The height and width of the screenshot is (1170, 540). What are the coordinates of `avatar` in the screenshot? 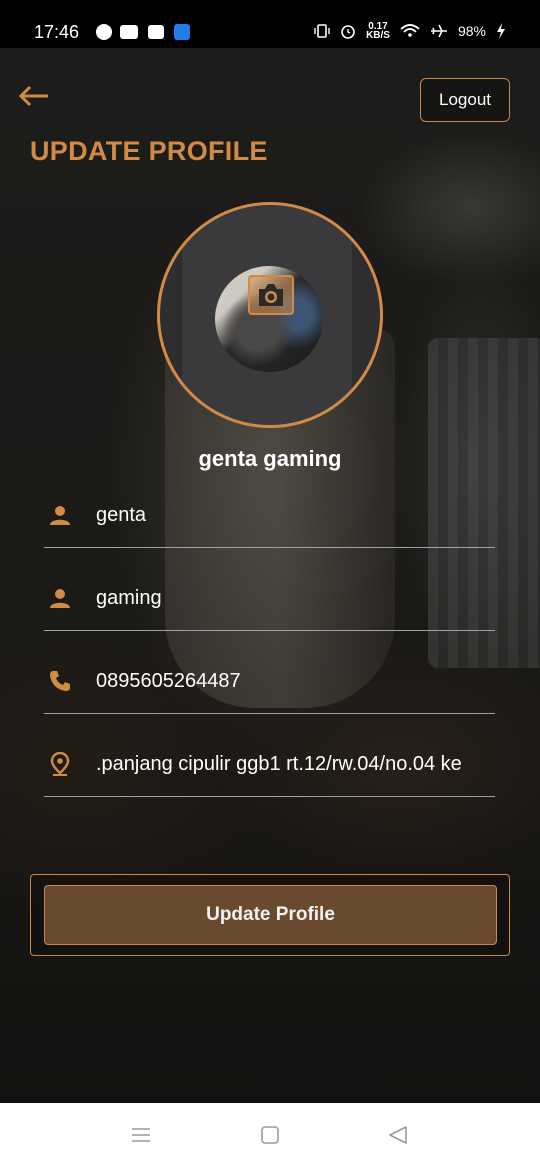 It's located at (270, 315).